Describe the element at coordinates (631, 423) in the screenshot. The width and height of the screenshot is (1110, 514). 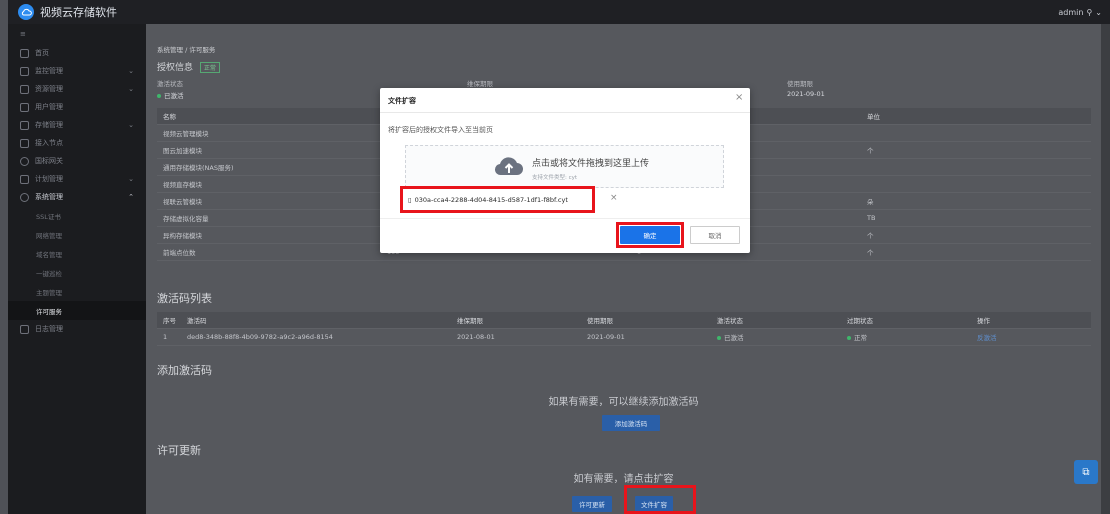
I see `add-code-button: 添加激活码` at that location.